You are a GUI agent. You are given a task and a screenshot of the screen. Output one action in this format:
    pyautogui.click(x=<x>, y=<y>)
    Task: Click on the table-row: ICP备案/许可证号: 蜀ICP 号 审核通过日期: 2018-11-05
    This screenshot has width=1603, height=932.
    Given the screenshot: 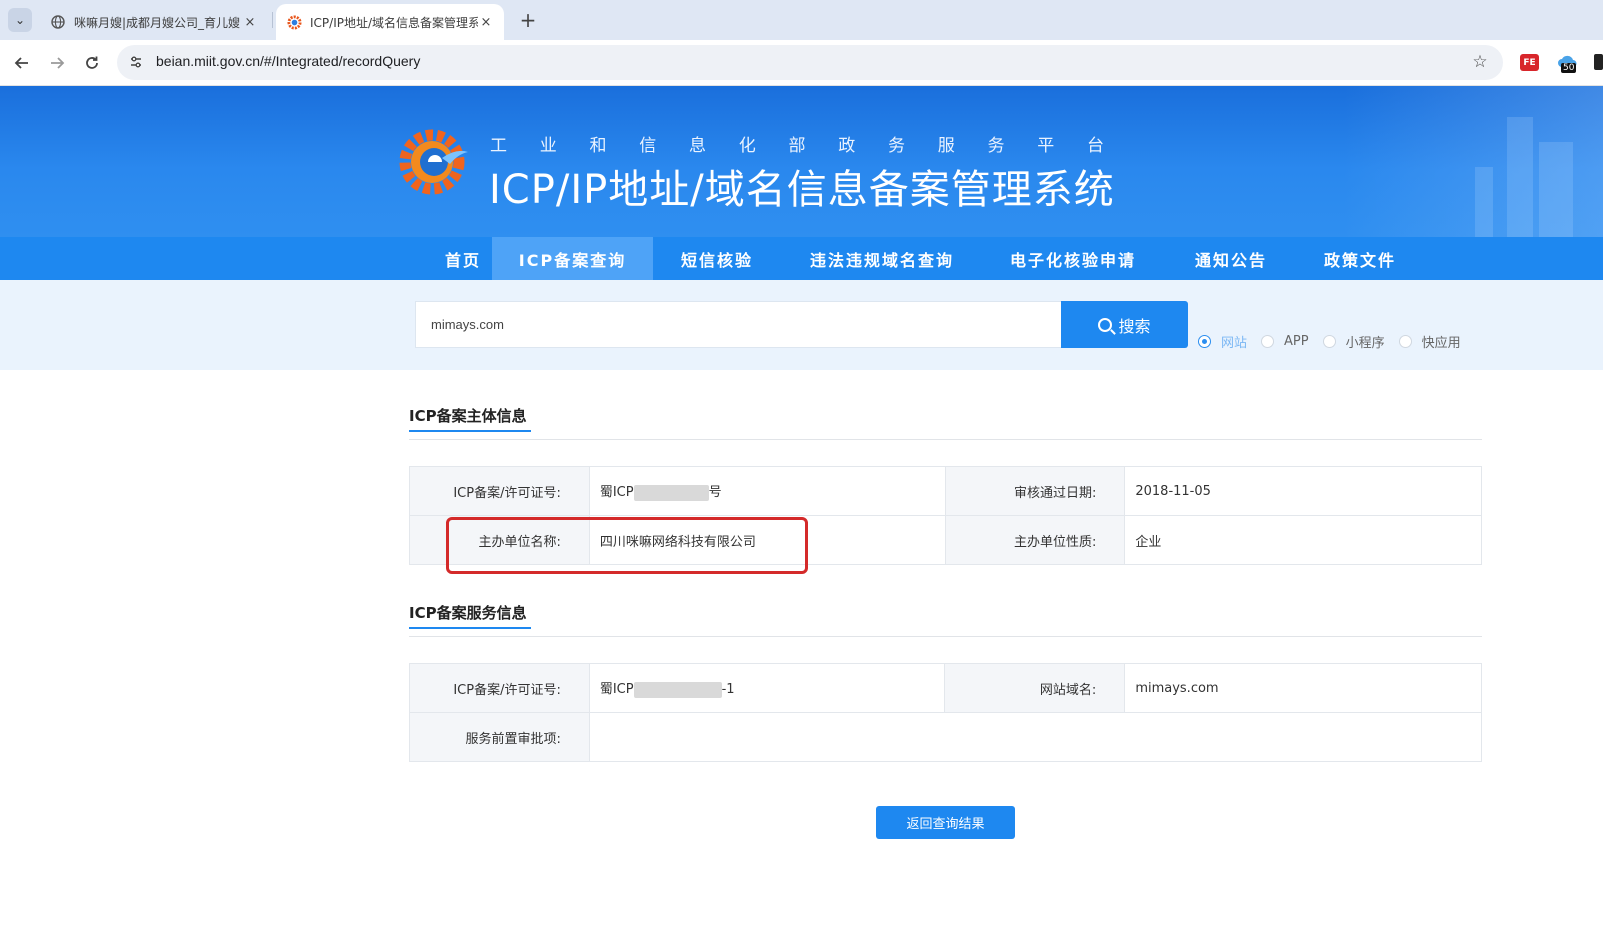 What is the action you would take?
    pyautogui.click(x=945, y=491)
    